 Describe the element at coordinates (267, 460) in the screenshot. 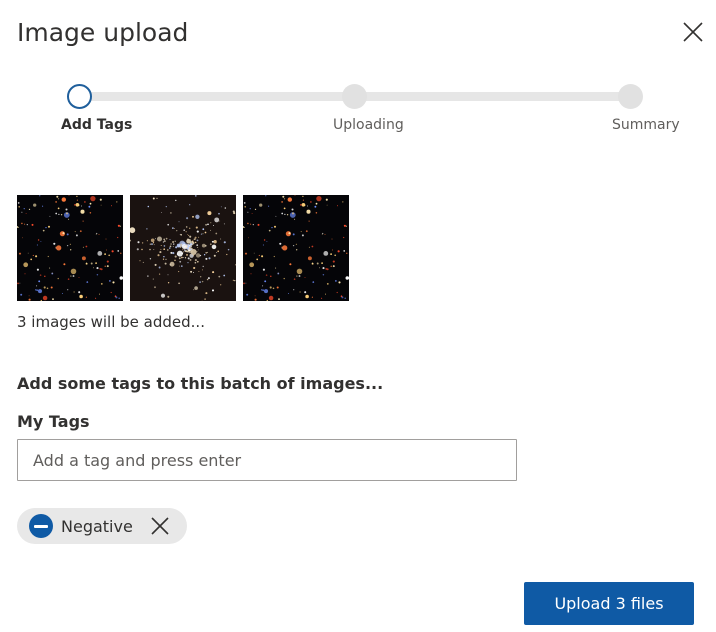

I see `tag-input` at that location.